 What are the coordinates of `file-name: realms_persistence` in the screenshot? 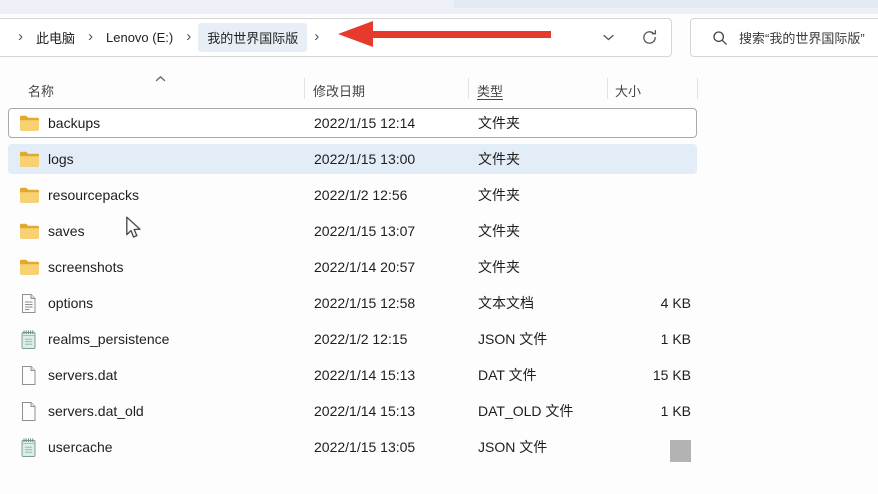 It's located at (109, 339).